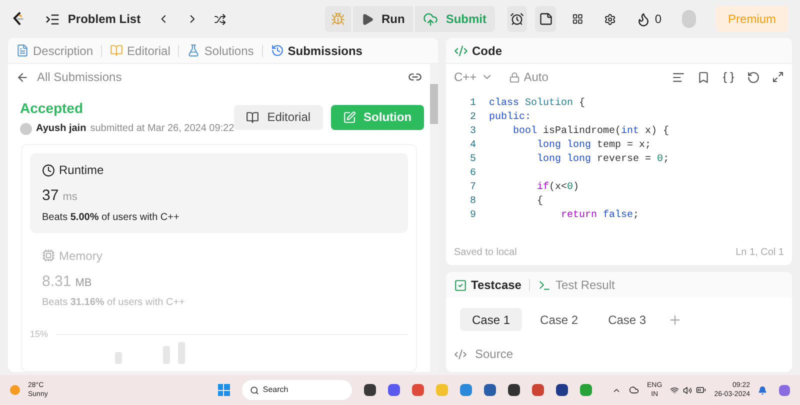 This screenshot has width=800, height=405. I want to click on wifi-icon, so click(675, 390).